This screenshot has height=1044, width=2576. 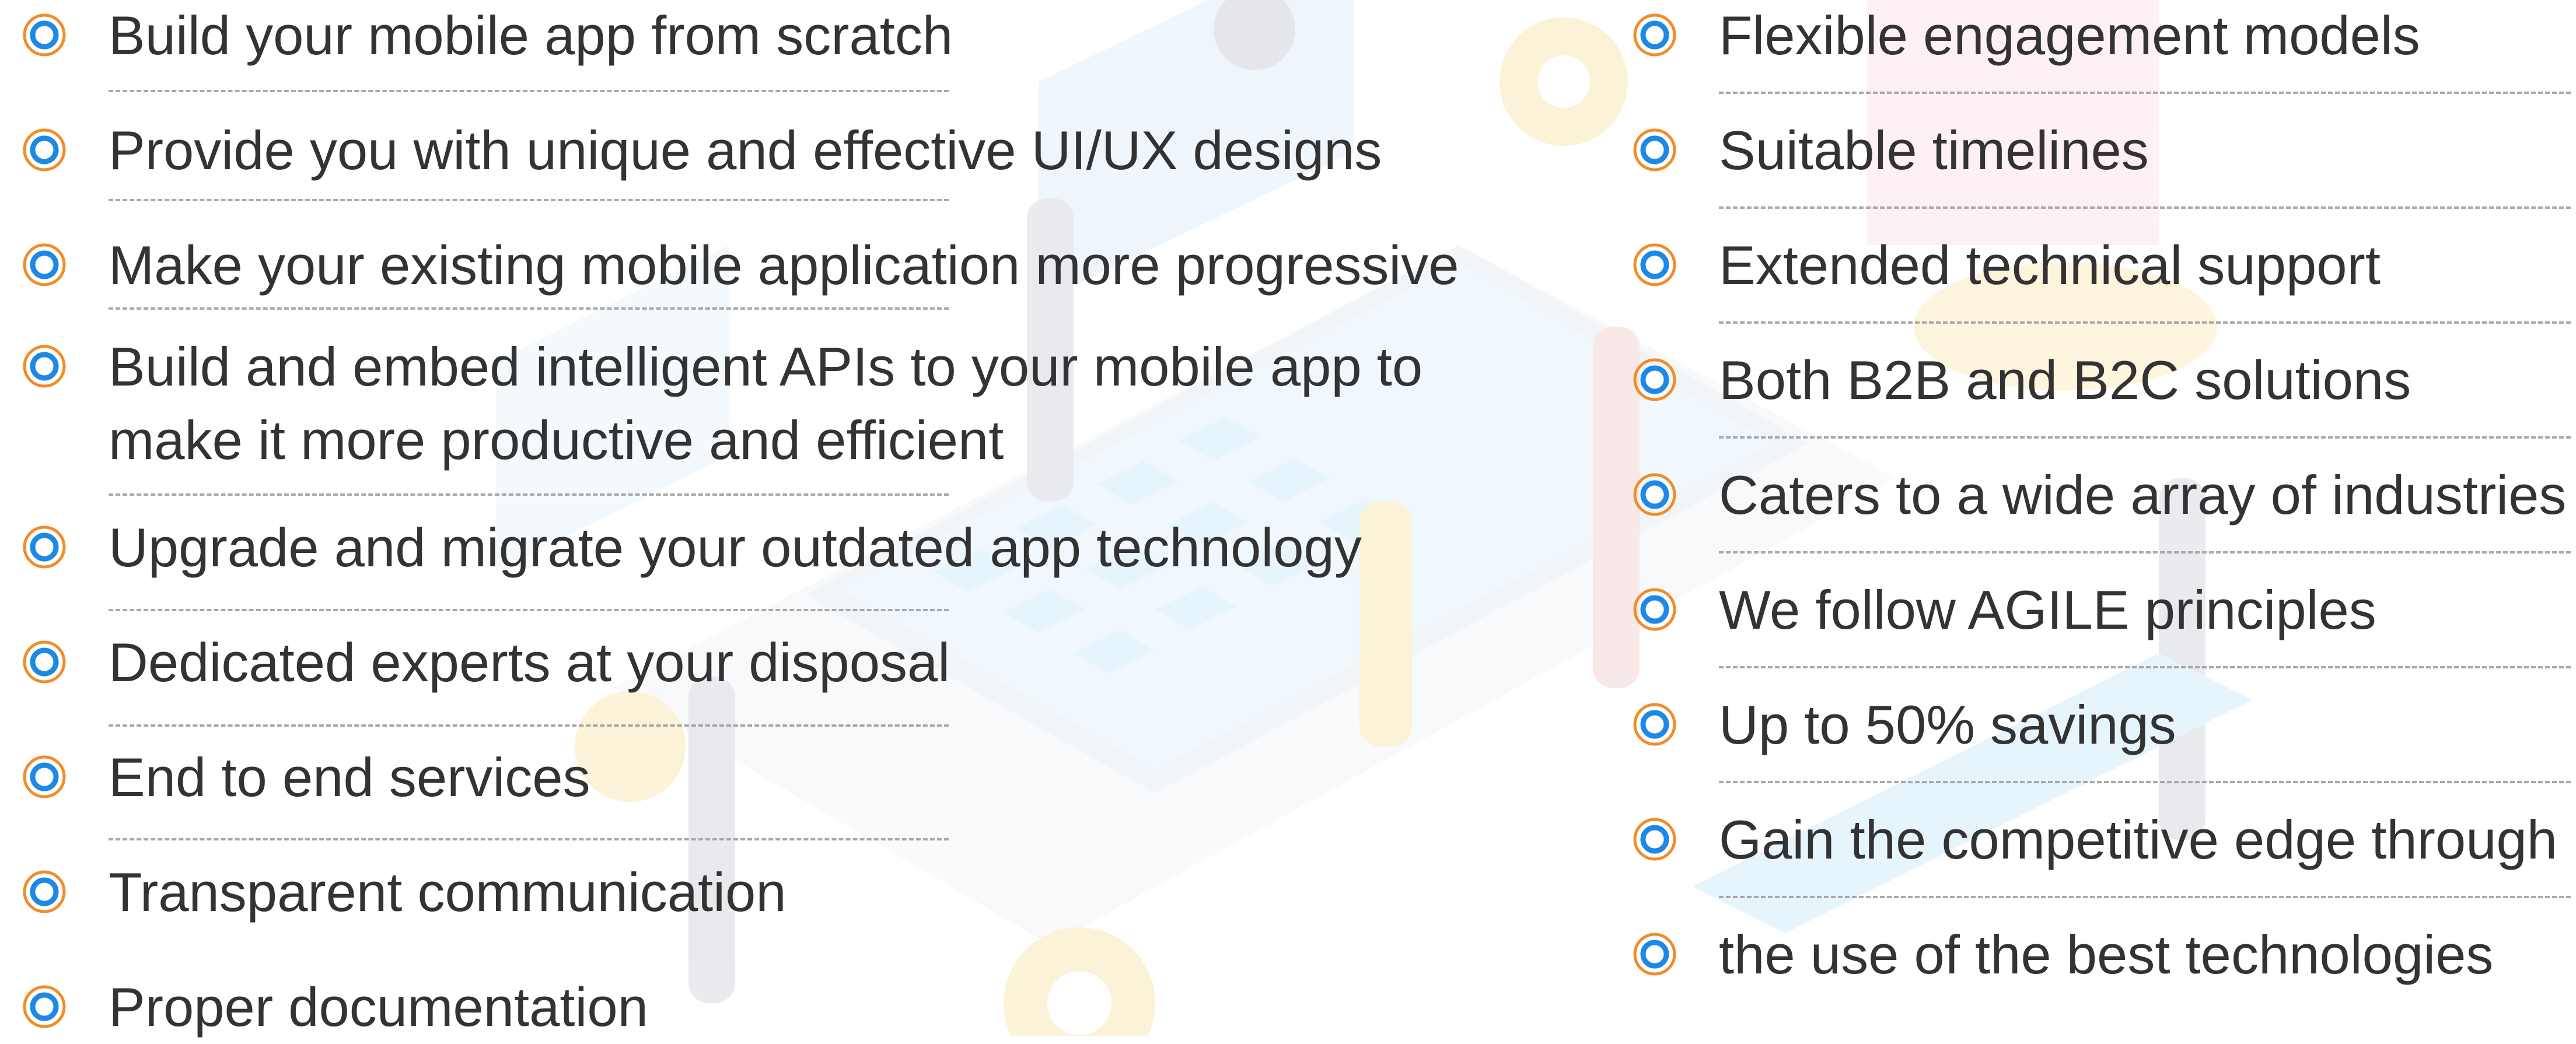 I want to click on list-item-label: Both B2B and B2C solutions, so click(x=2065, y=380).